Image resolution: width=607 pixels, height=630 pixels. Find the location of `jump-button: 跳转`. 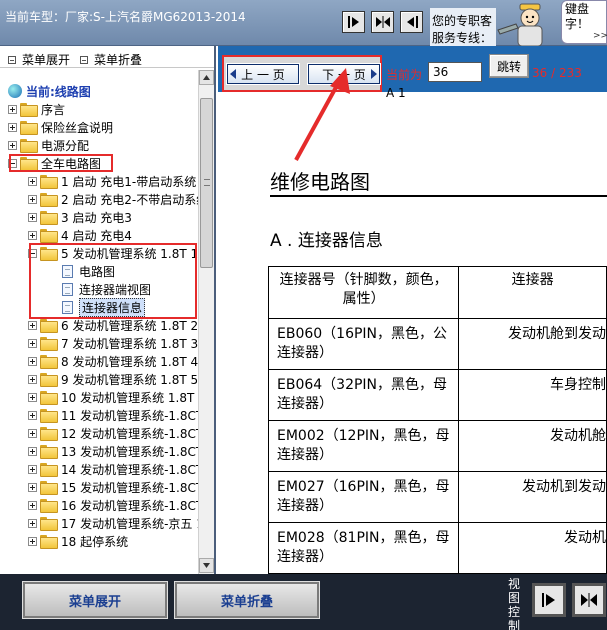

jump-button: 跳转 is located at coordinates (509, 66).